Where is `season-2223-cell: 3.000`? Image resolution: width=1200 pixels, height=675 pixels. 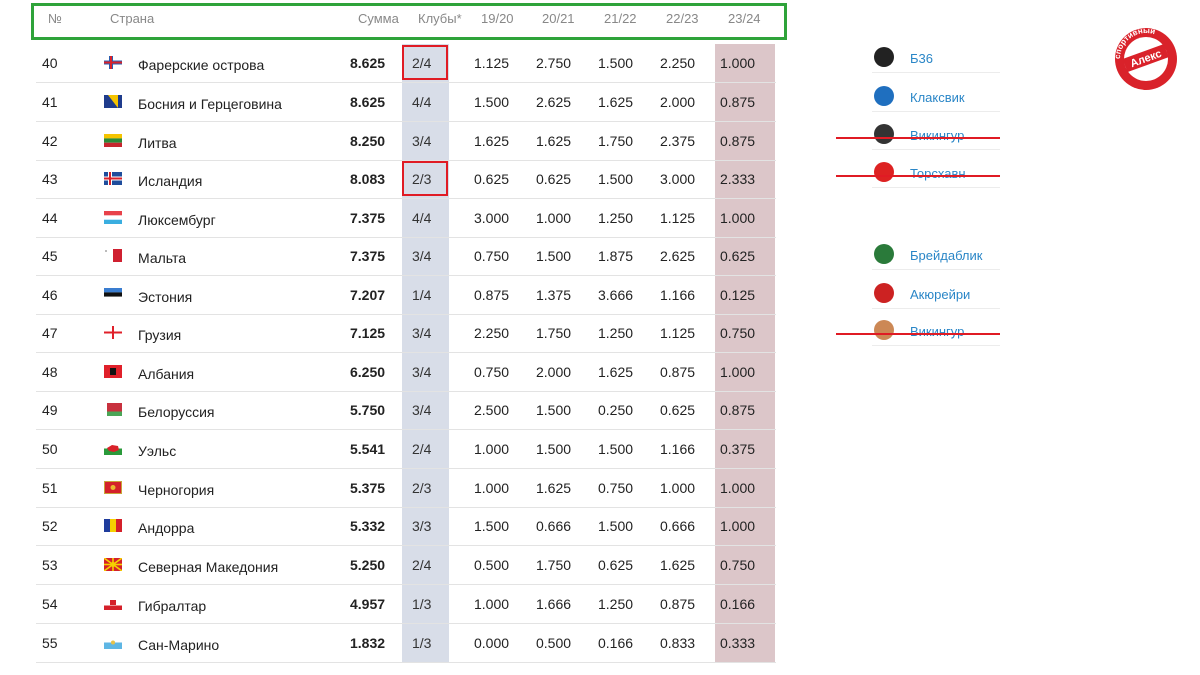
season-2223-cell: 3.000 is located at coordinates (678, 179).